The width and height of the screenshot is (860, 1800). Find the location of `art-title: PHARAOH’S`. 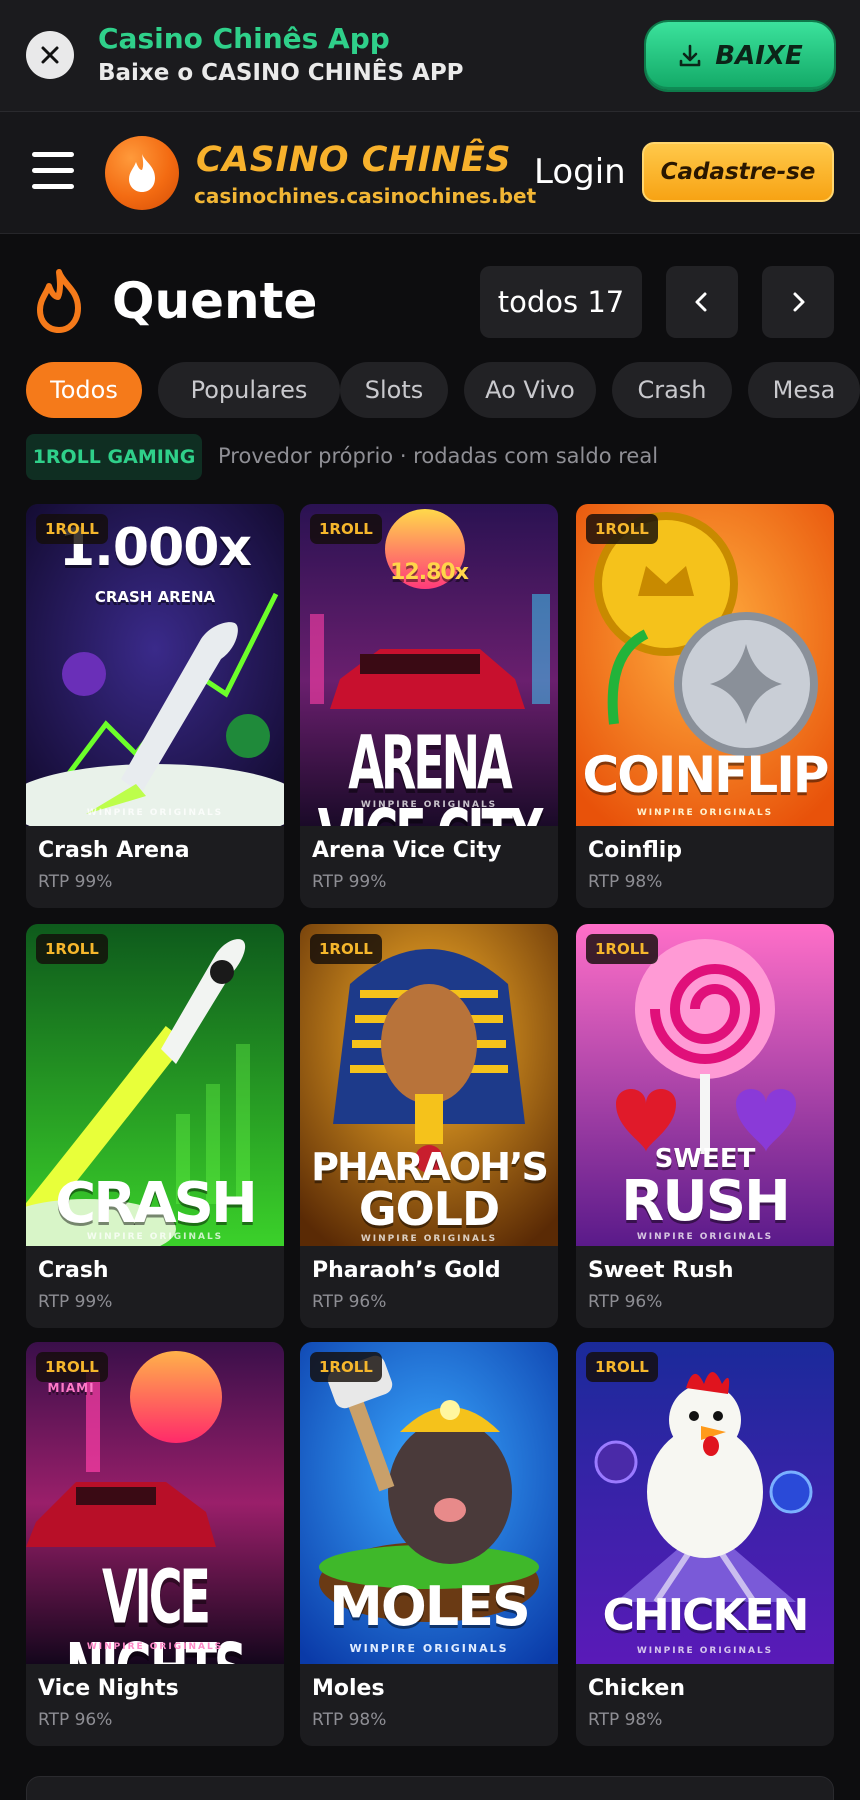

art-title: PHARAOH’S is located at coordinates (430, 1167).